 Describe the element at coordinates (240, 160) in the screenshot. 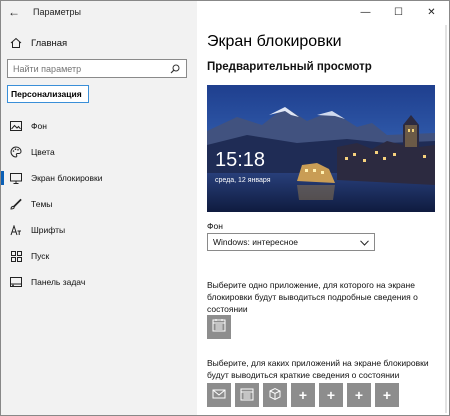

I see `lock-screen-time: 15:18` at that location.